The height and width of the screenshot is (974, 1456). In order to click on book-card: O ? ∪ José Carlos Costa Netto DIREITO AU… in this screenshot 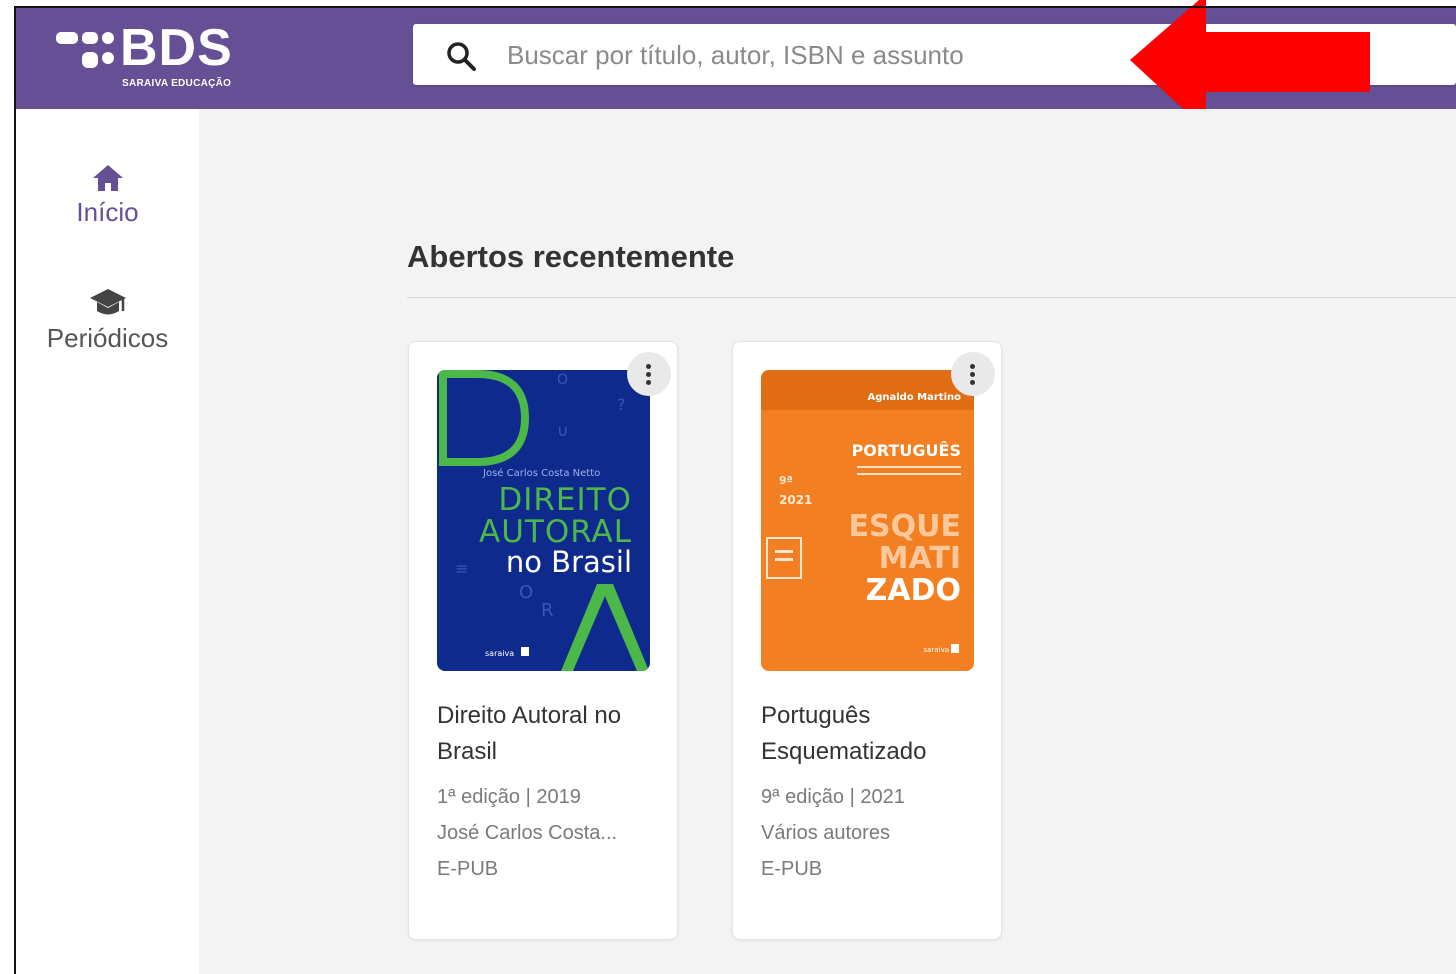, I will do `click(543, 640)`.